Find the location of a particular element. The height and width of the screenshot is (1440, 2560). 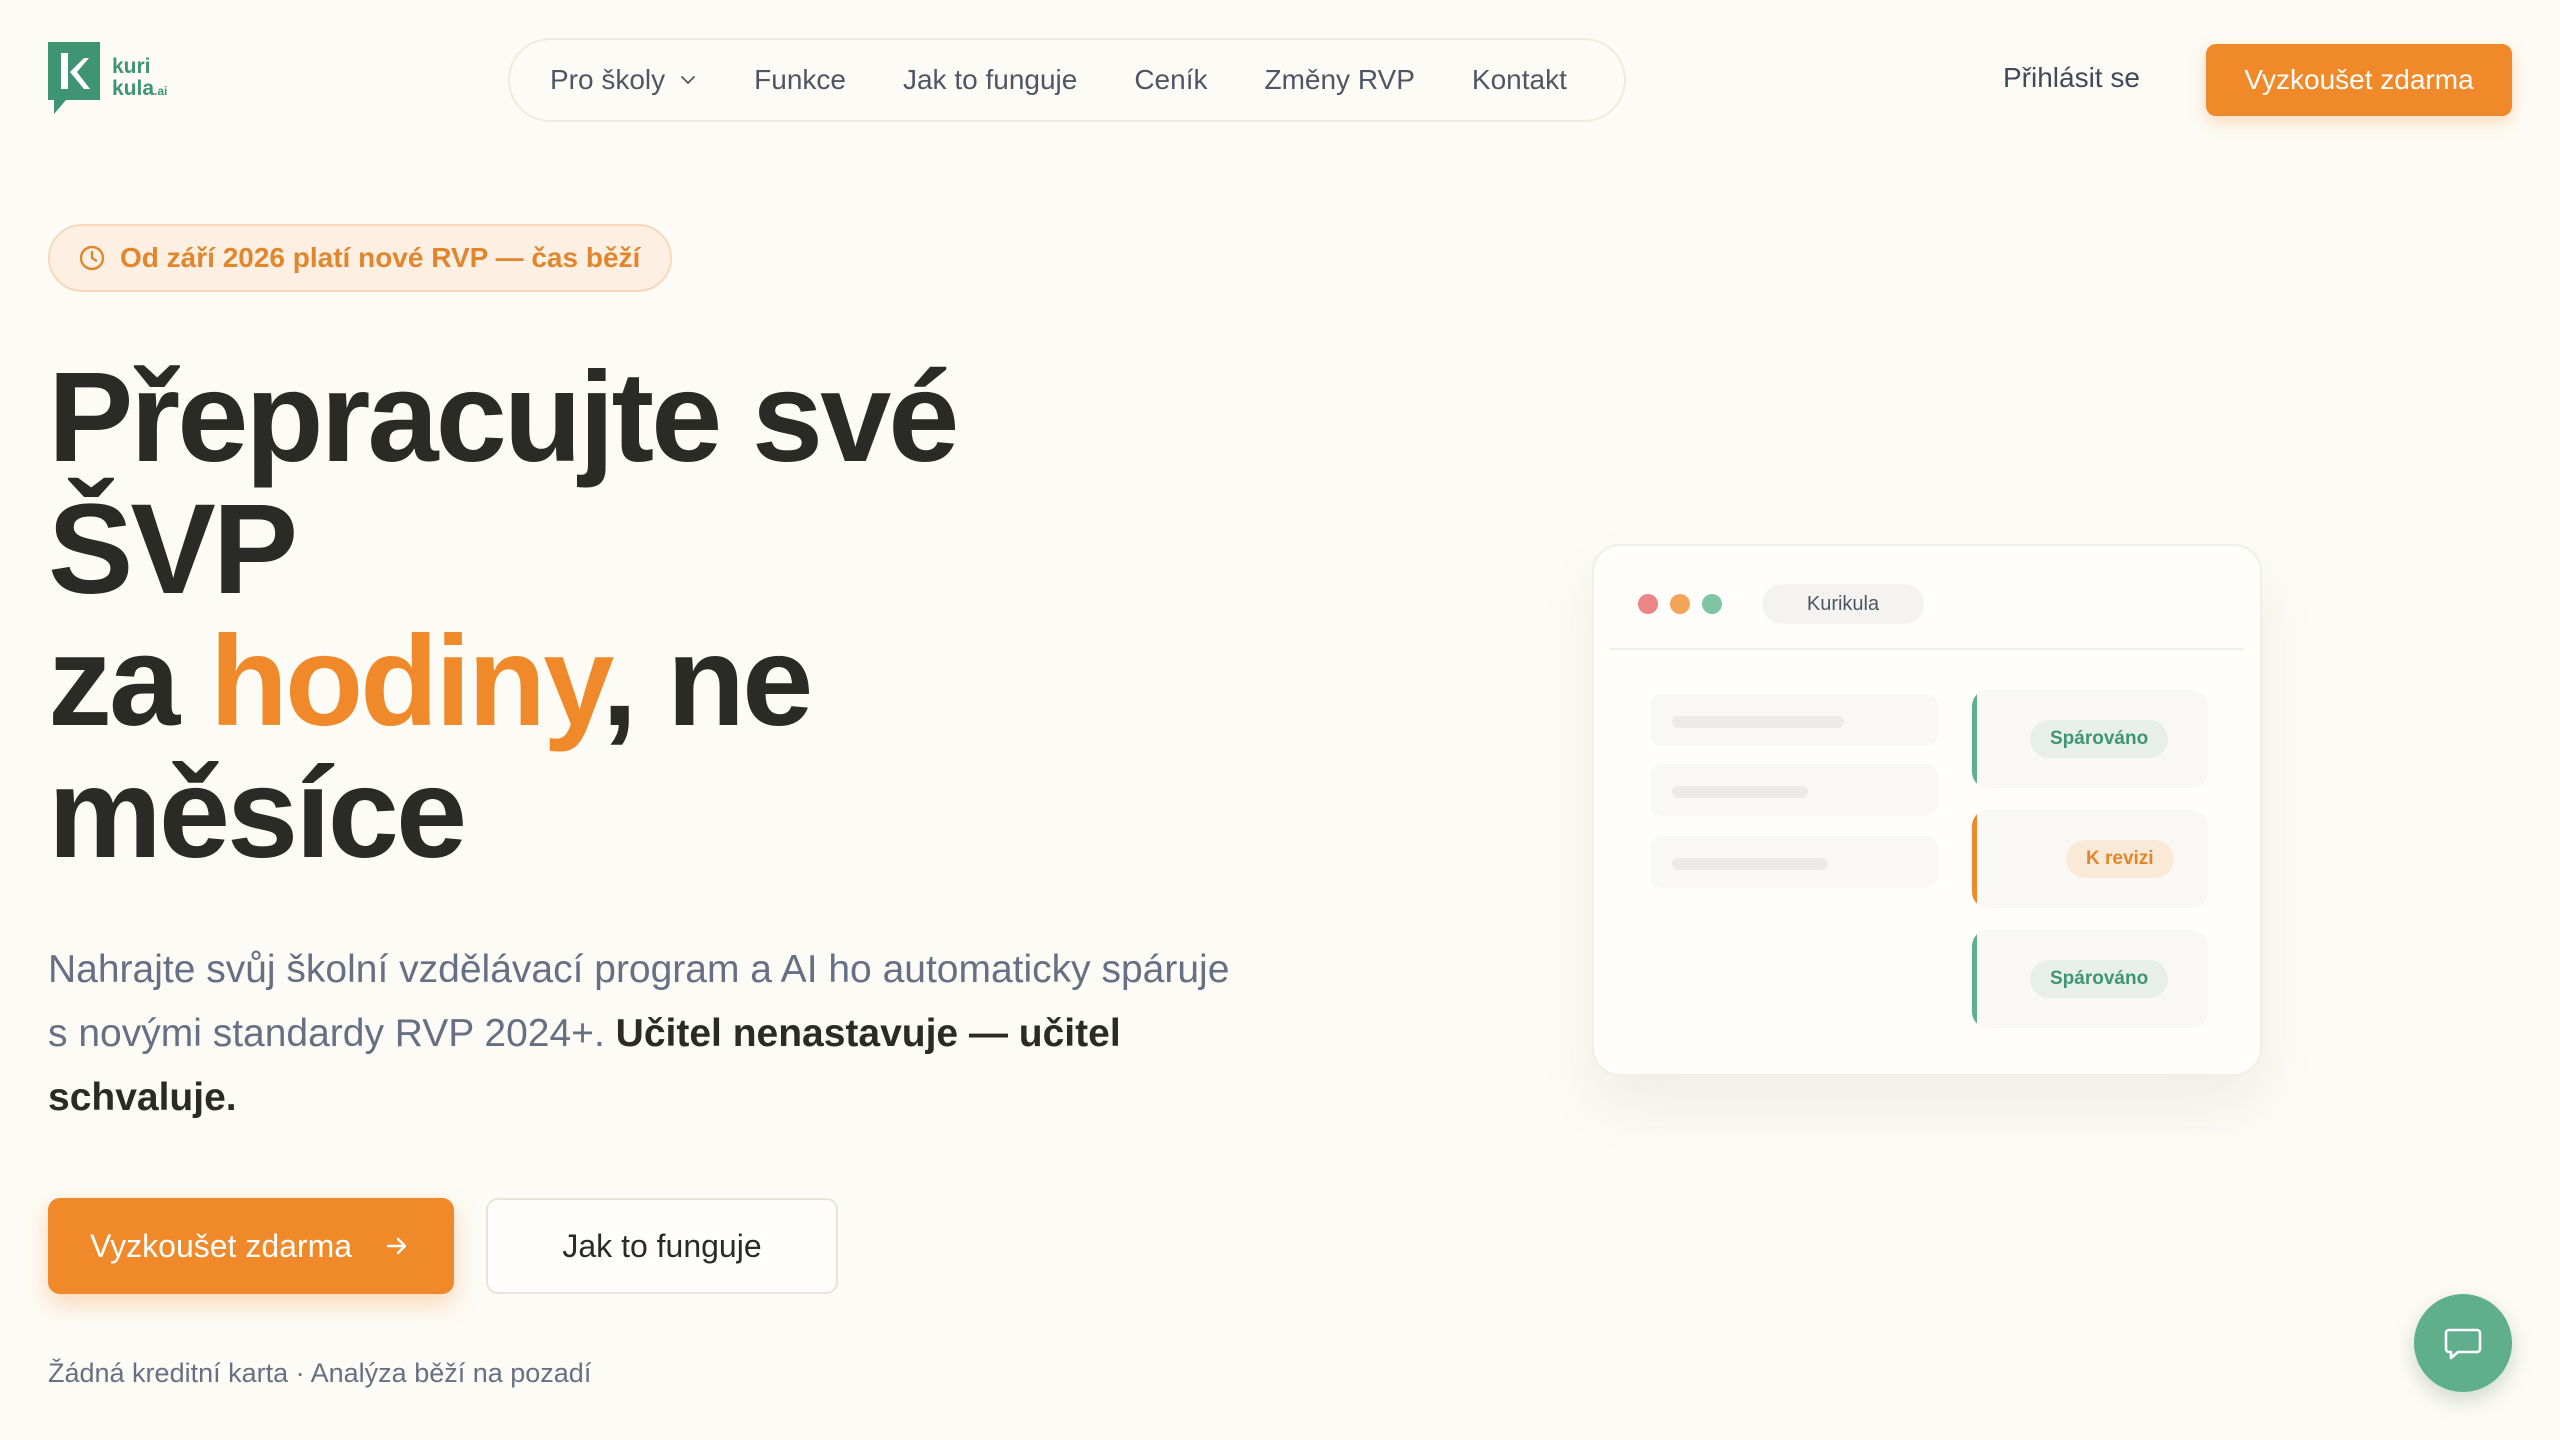

logo-text-line2: kula is located at coordinates (133, 88).